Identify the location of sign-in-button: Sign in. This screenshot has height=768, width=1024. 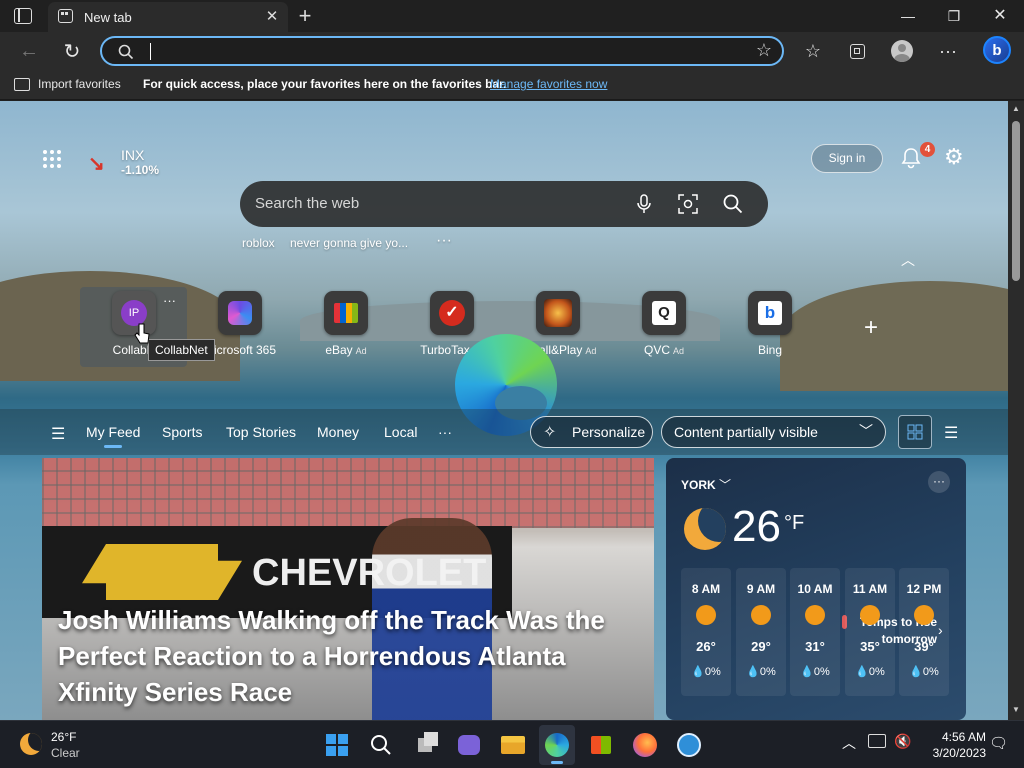
(847, 158).